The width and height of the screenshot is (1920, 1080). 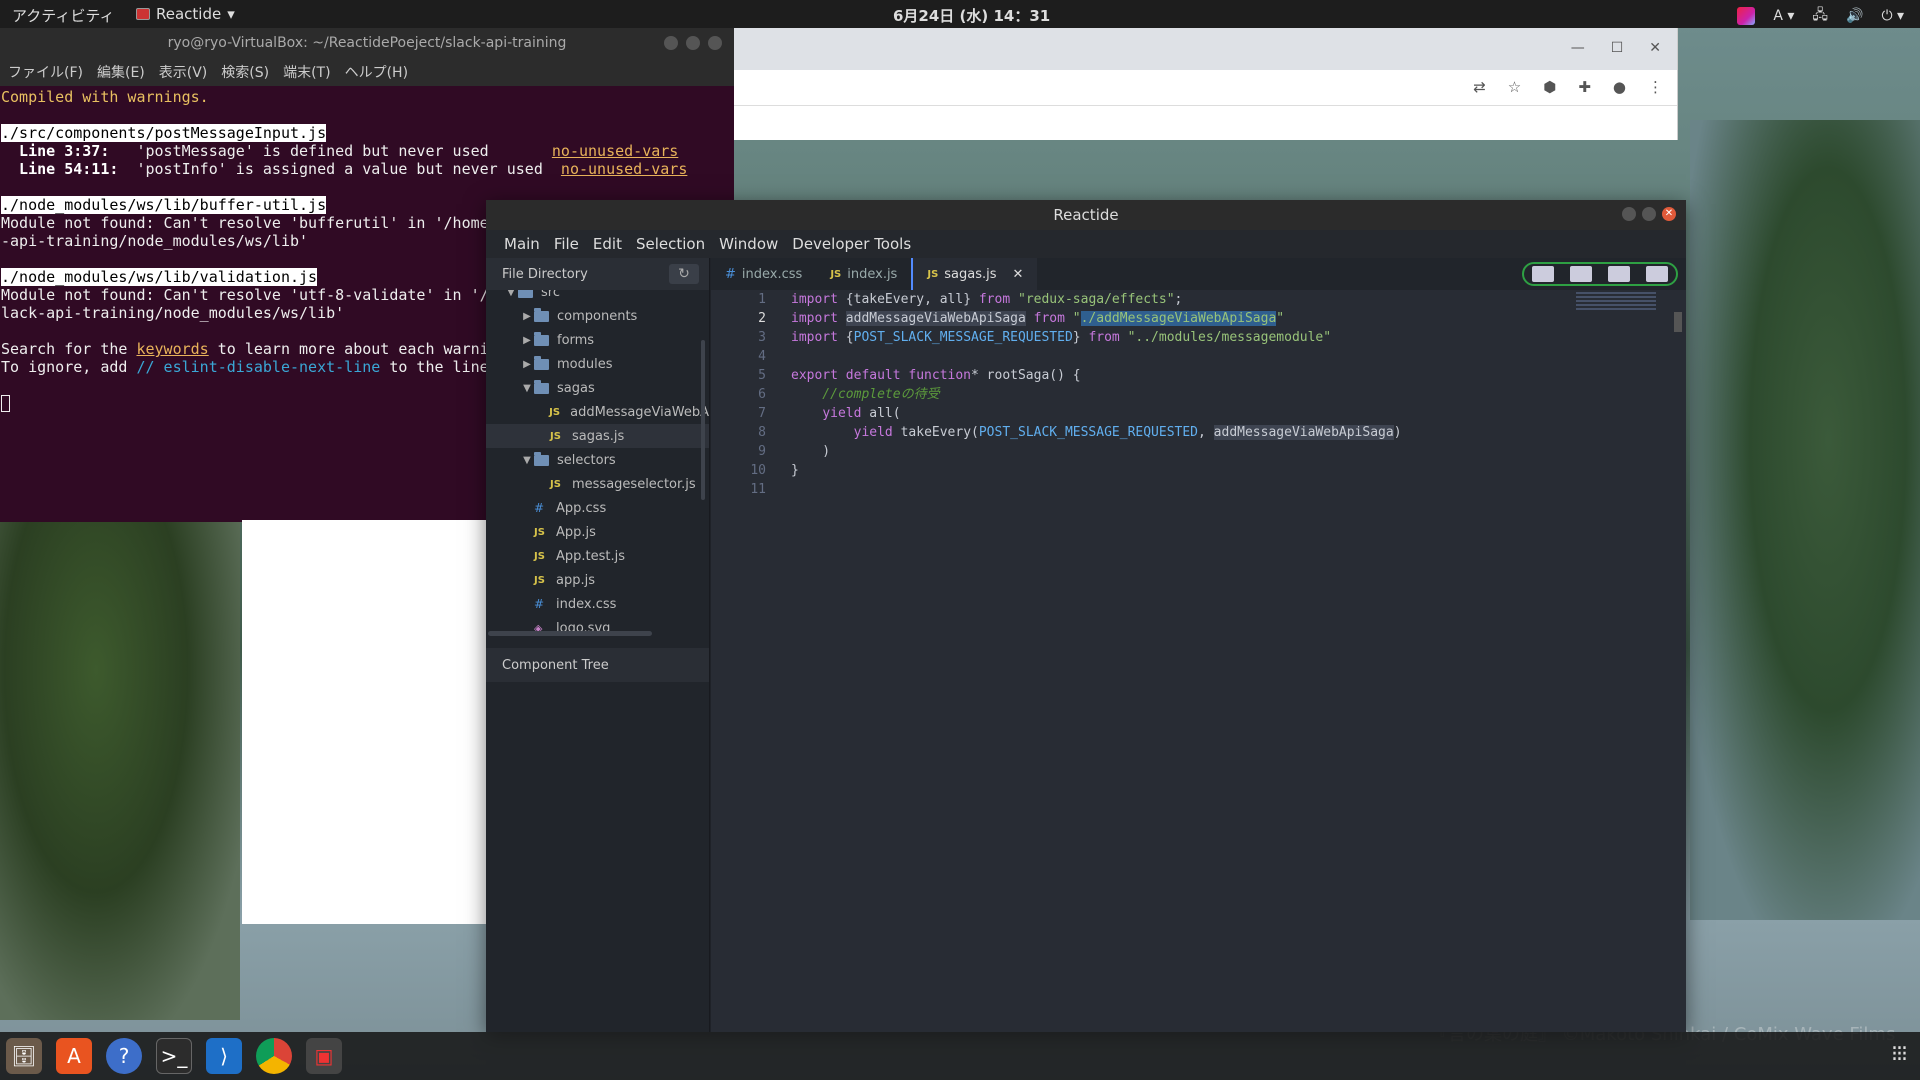 I want to click on menu-search: 検索(S), so click(x=245, y=72).